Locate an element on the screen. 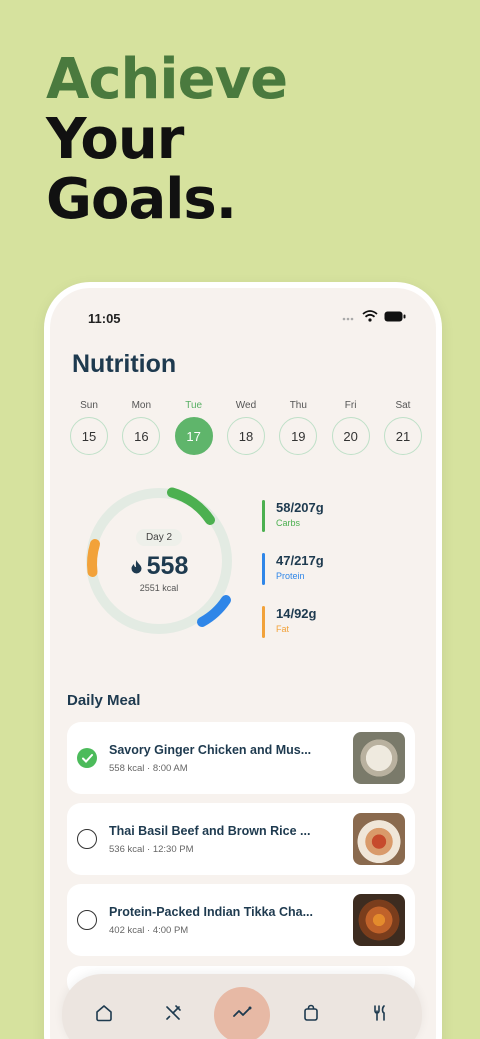 The height and width of the screenshot is (1039, 480). day-name: Sat is located at coordinates (403, 405).